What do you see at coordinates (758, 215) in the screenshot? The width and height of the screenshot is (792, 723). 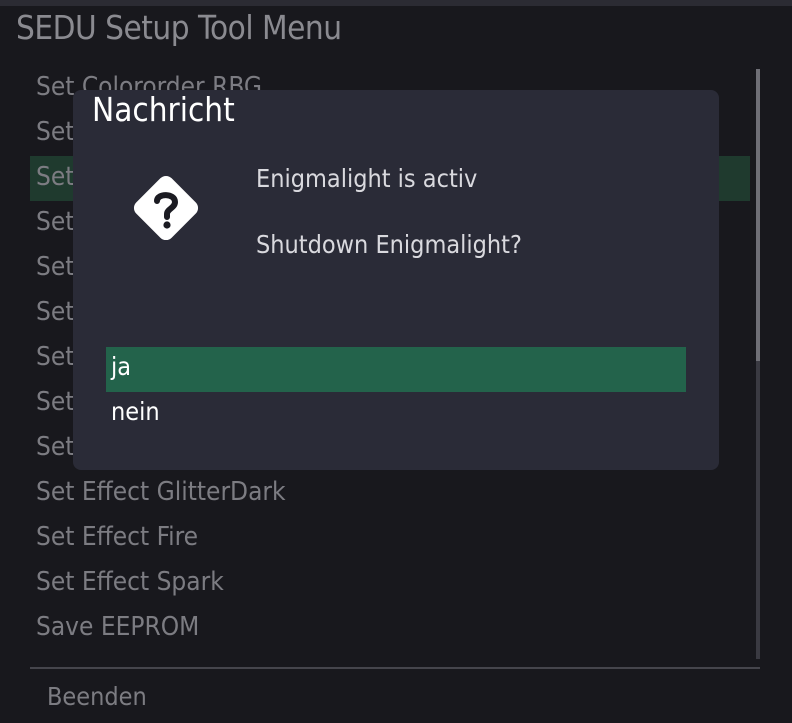 I see `scrollbar-thumb` at bounding box center [758, 215].